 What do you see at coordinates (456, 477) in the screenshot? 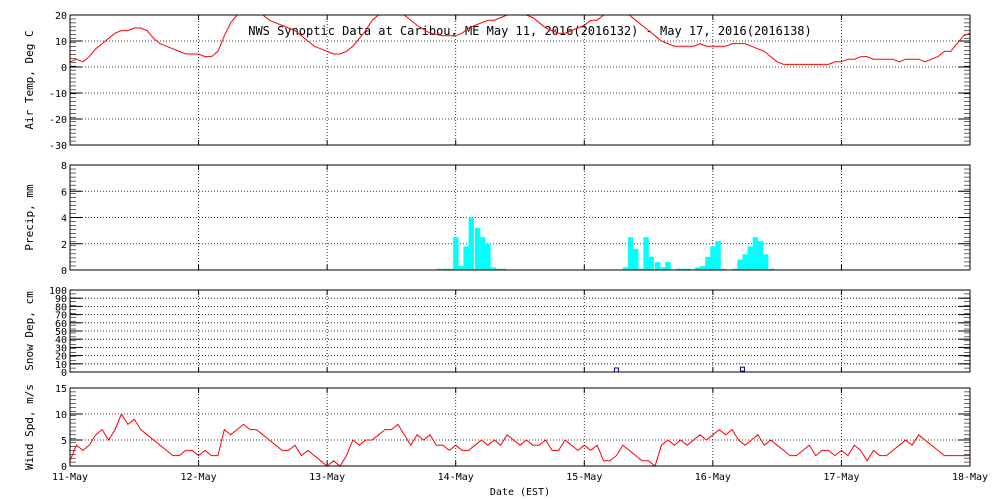
I see `x-tick-label: 14-May` at bounding box center [456, 477].